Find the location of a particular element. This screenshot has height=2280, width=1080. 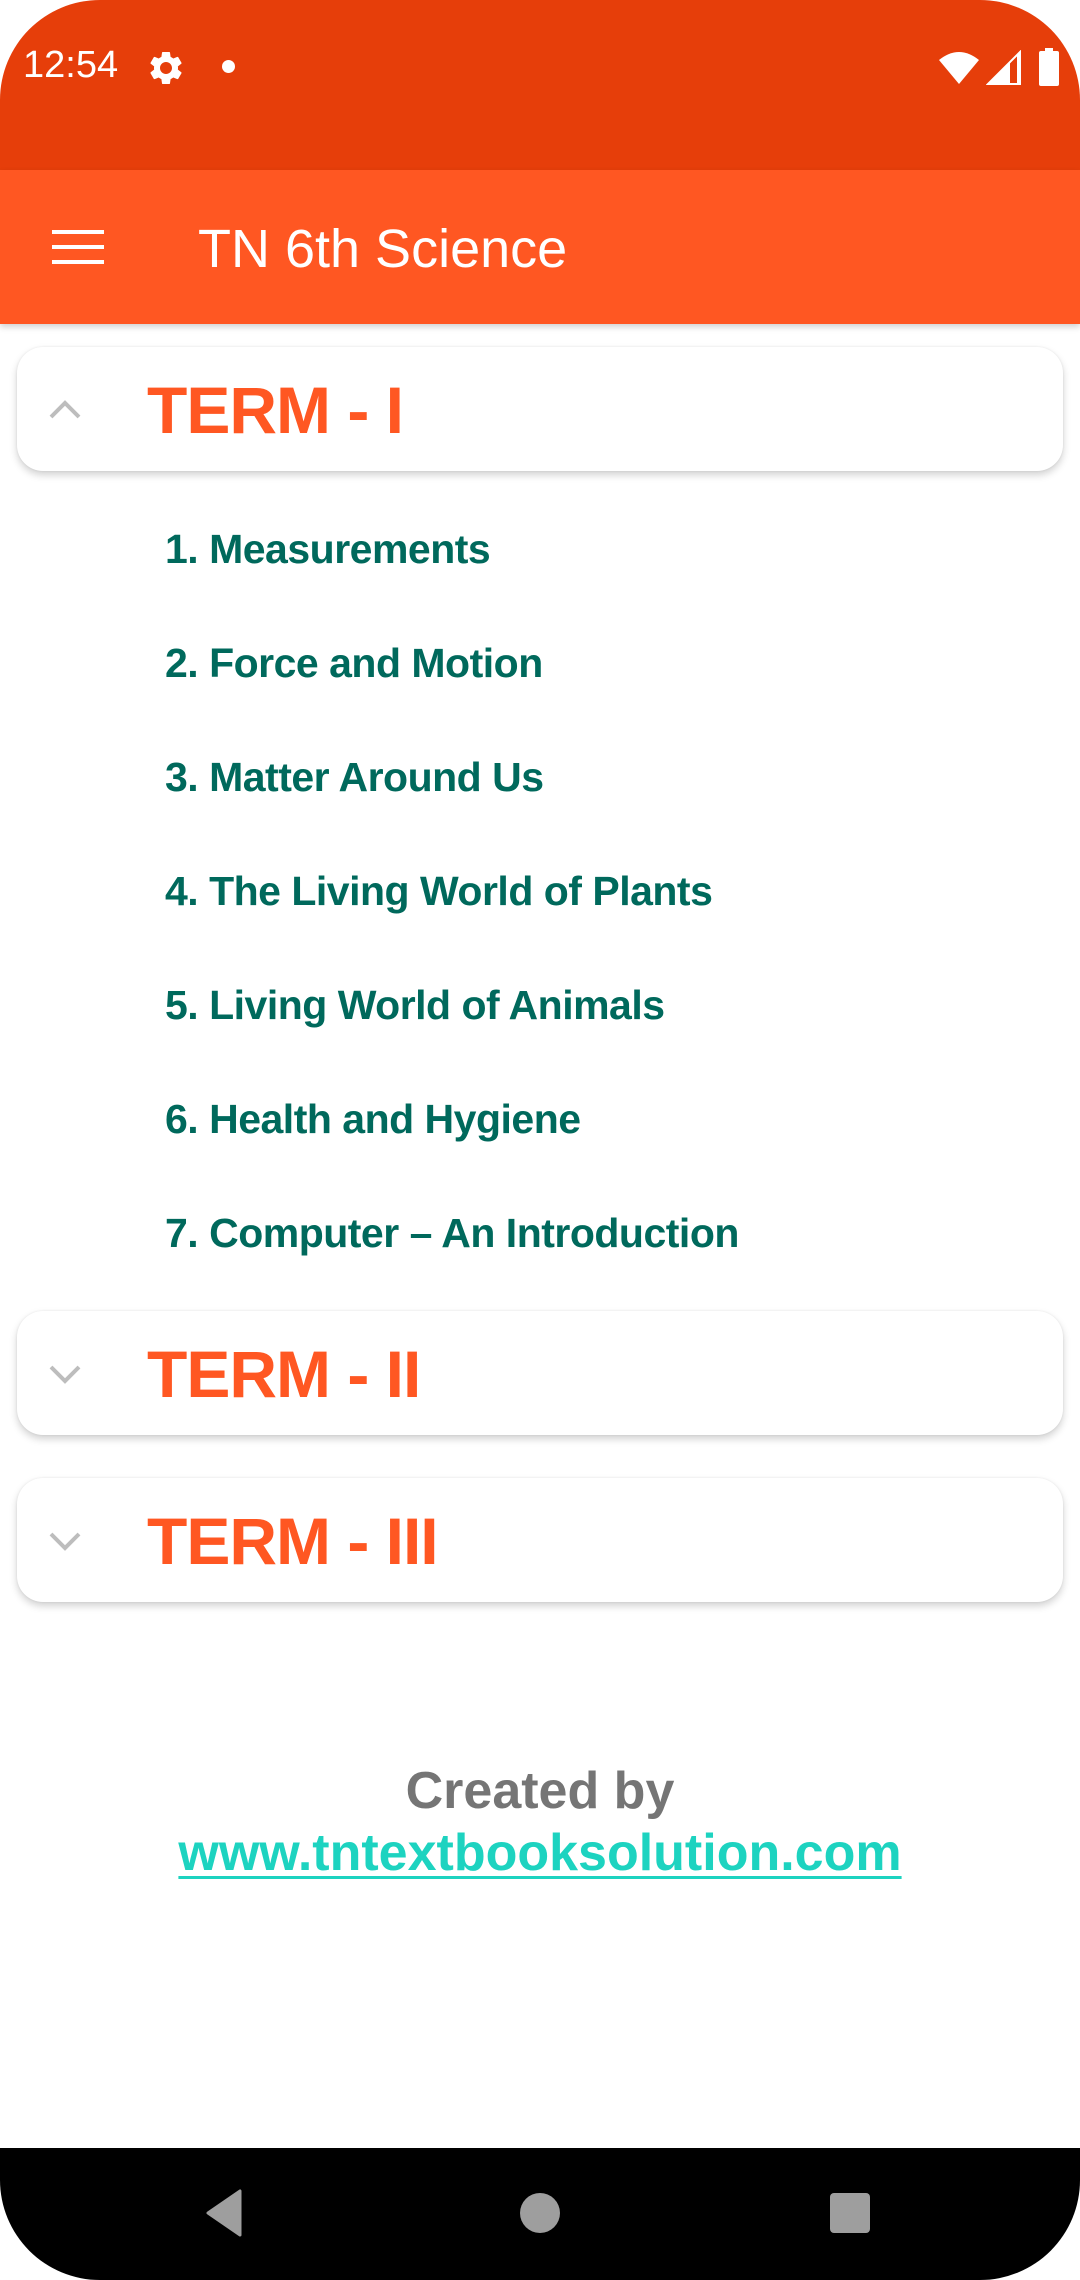

back-triangle-icon is located at coordinates (224, 2213).